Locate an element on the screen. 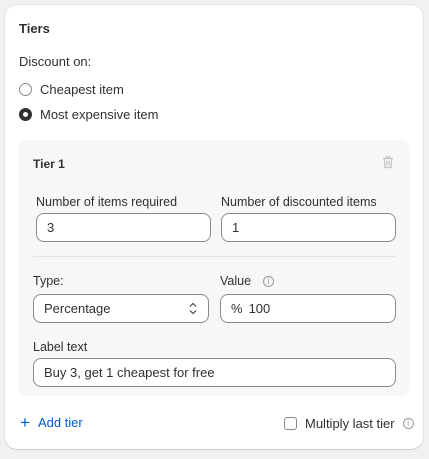  label-text-input: Buy 3, get 1 cheapest for free is located at coordinates (214, 372).